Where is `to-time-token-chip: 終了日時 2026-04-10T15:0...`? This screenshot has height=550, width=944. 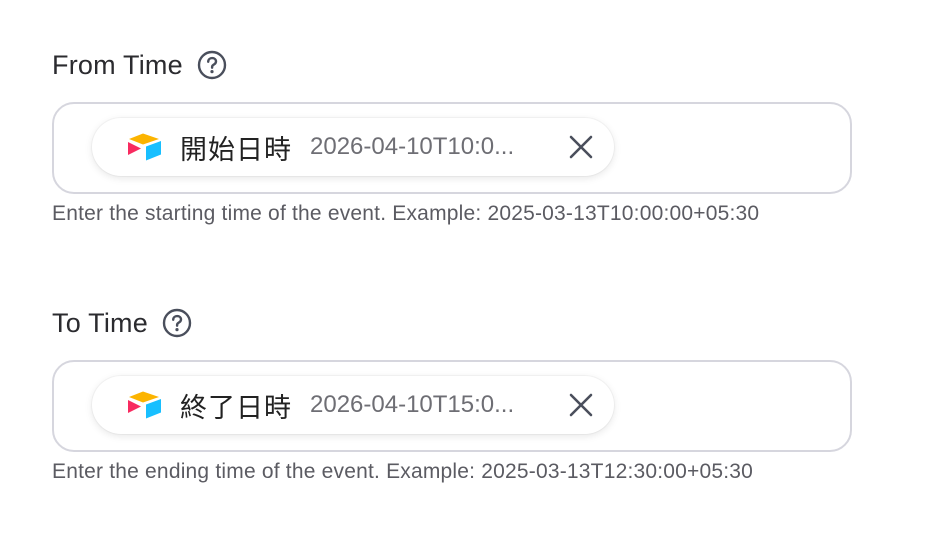 to-time-token-chip: 終了日時 2026-04-10T15:0... is located at coordinates (353, 405).